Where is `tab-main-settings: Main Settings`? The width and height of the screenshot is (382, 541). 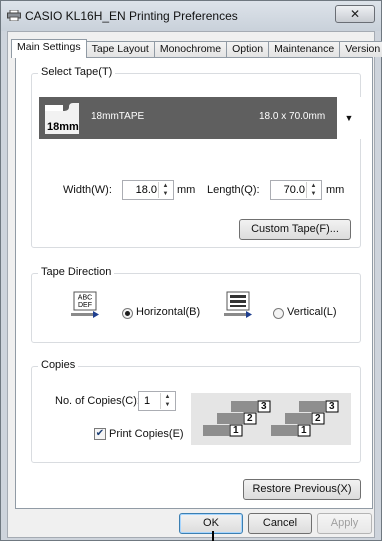 tab-main-settings: Main Settings is located at coordinates (49, 48).